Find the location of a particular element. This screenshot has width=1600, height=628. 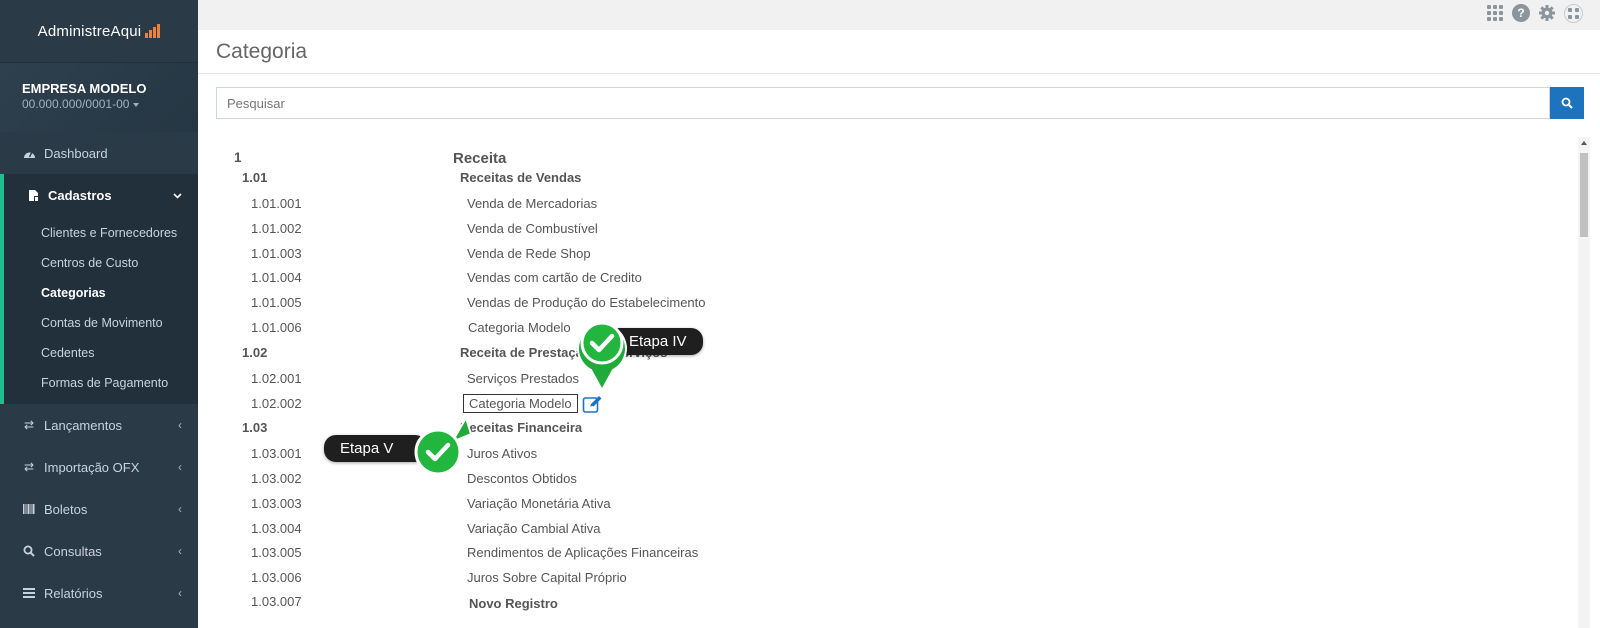

tour-step-4: Etapa IV is located at coordinates (645, 356).